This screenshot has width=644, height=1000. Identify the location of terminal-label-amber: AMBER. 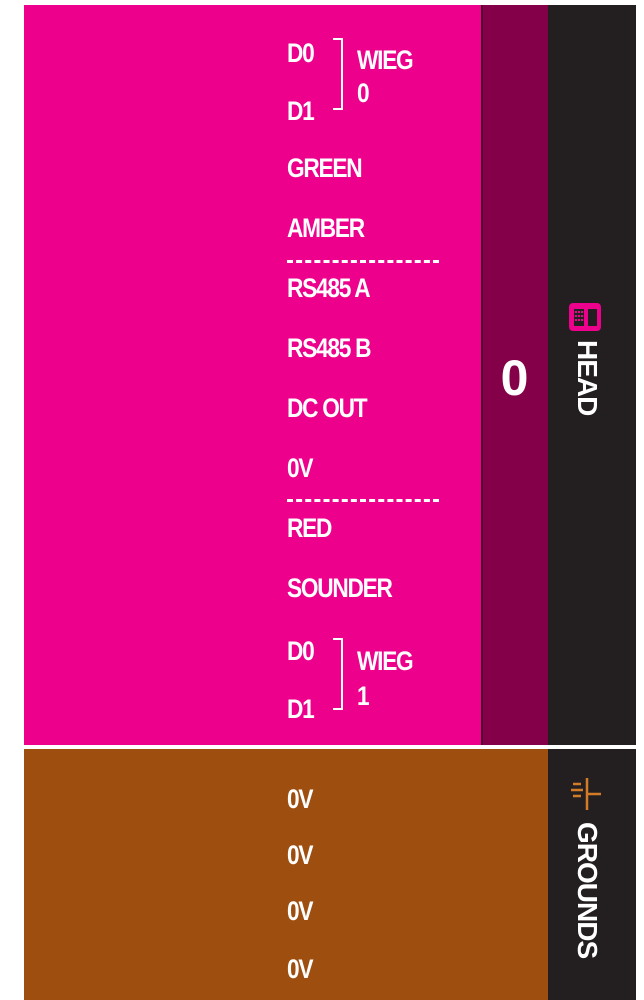
(326, 228).